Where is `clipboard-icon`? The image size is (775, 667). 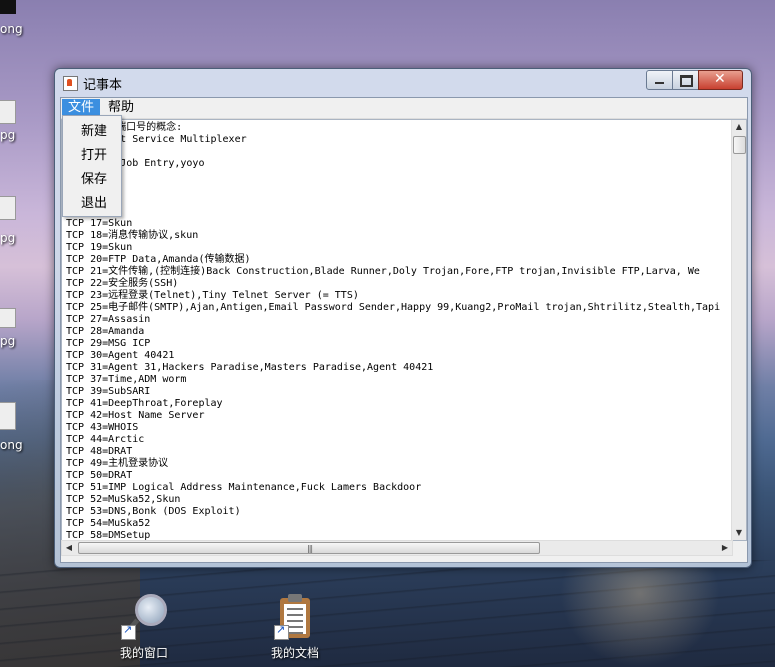 clipboard-icon is located at coordinates (295, 617).